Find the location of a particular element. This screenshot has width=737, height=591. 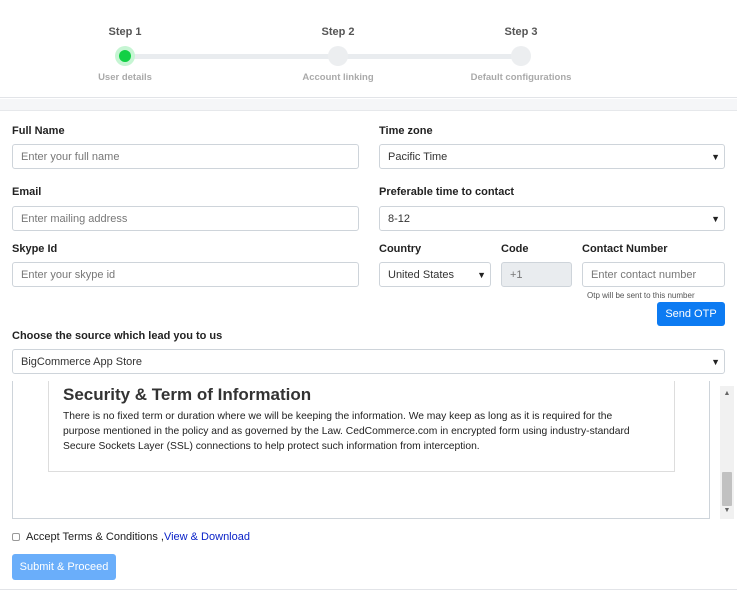

terms-title: Security & Term of Information is located at coordinates (187, 394).